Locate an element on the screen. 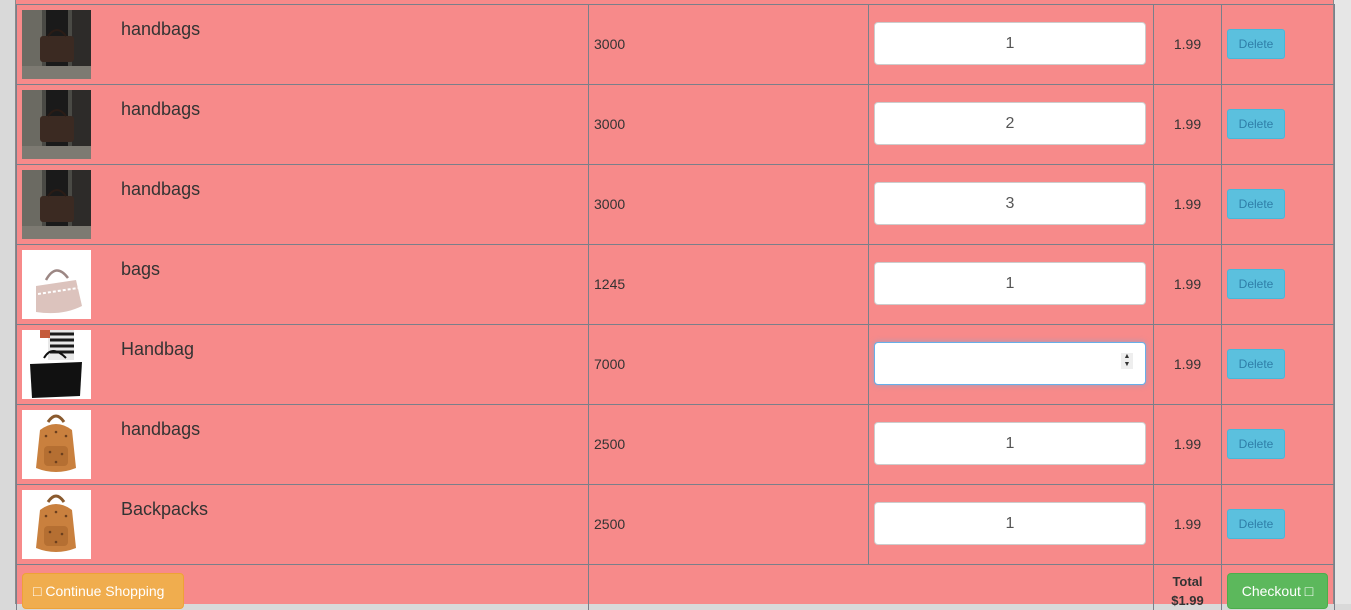  spinner-arrows-icon: ▲▼ is located at coordinates (1127, 361).